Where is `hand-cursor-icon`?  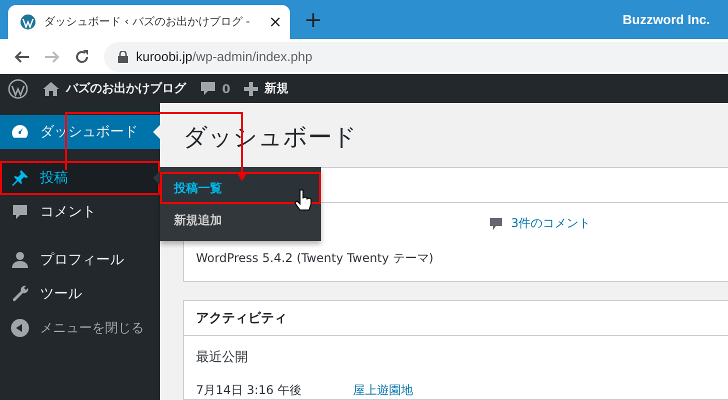
hand-cursor-icon is located at coordinates (303, 200).